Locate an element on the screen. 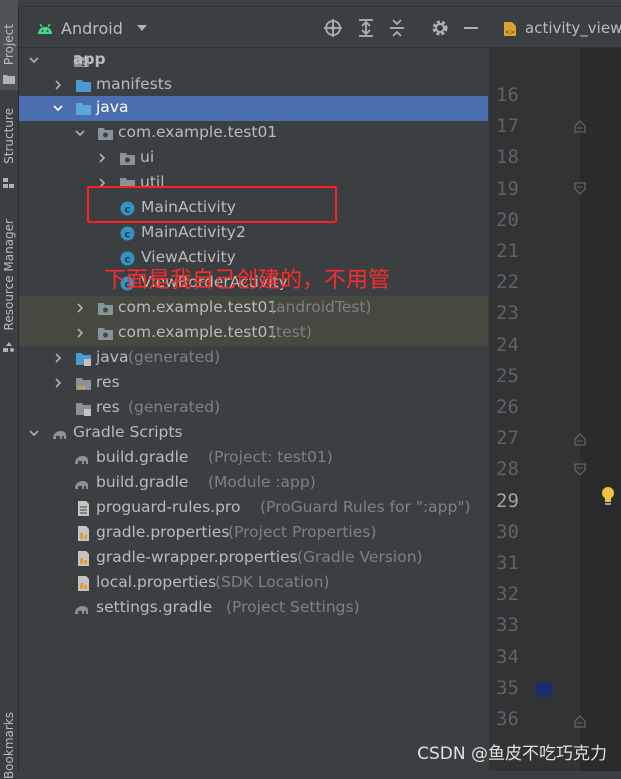  tree-label: ui is located at coordinates (147, 157).